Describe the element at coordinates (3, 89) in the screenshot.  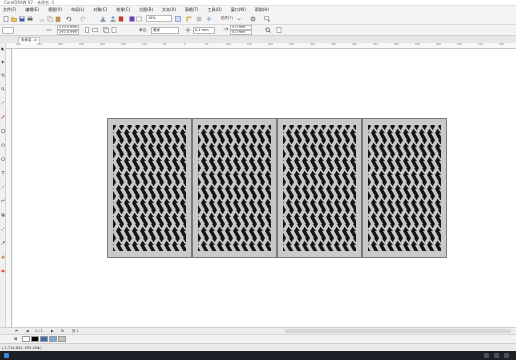
I see `zoom-tool-icon` at that location.